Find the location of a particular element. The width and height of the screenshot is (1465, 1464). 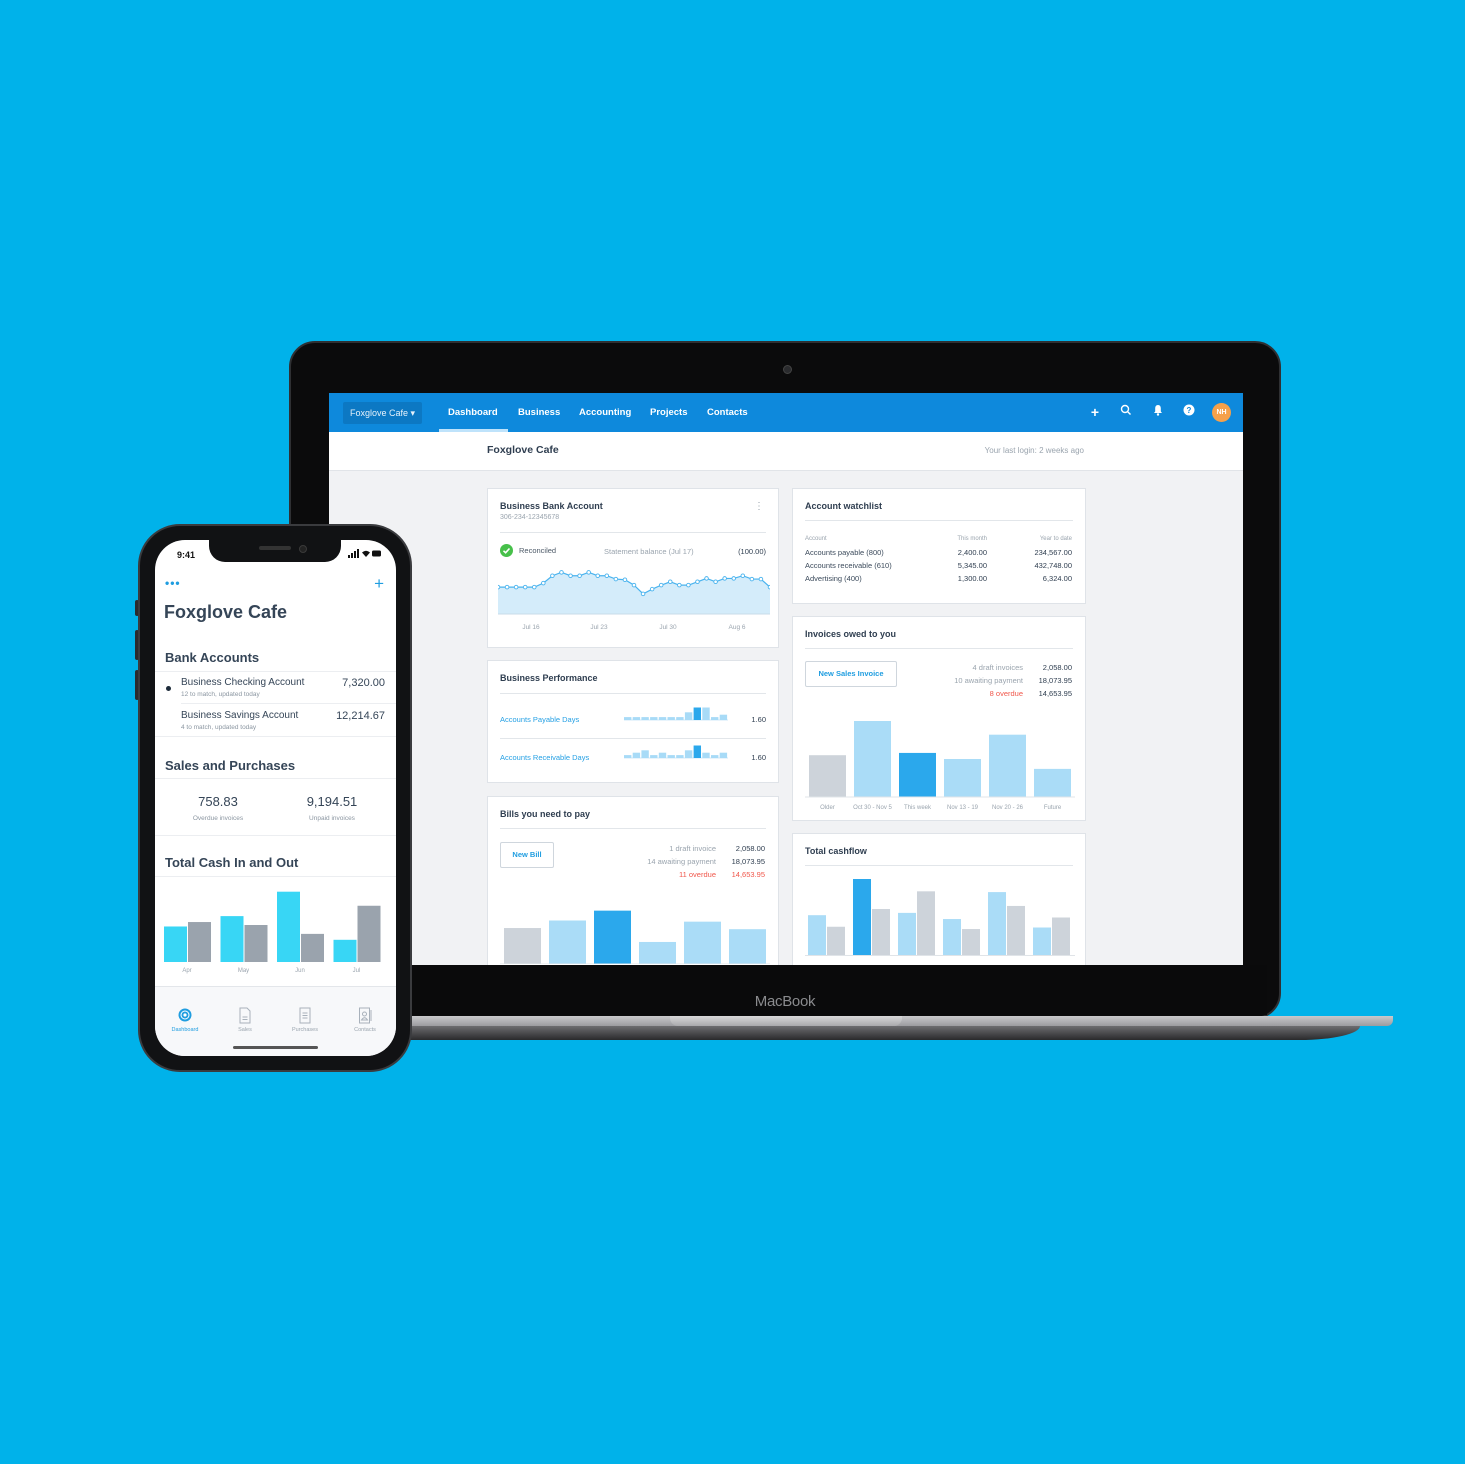

unpaid-value: 9,194.51 is located at coordinates (332, 801).